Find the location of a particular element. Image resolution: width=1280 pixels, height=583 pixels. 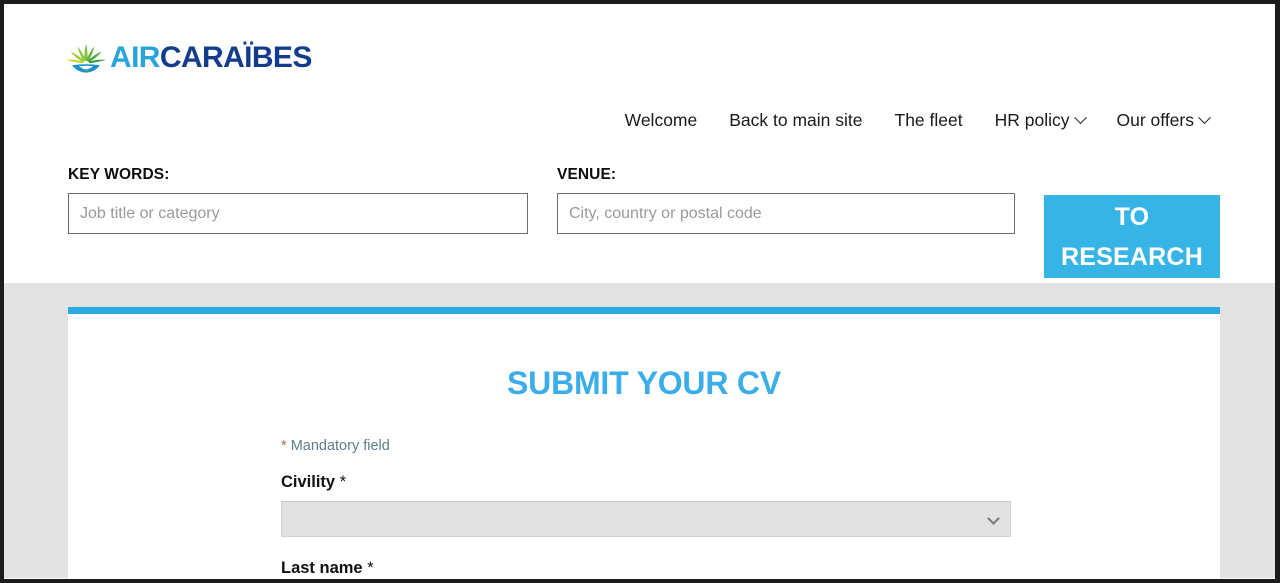

venue-label: VENUE: is located at coordinates (587, 174).